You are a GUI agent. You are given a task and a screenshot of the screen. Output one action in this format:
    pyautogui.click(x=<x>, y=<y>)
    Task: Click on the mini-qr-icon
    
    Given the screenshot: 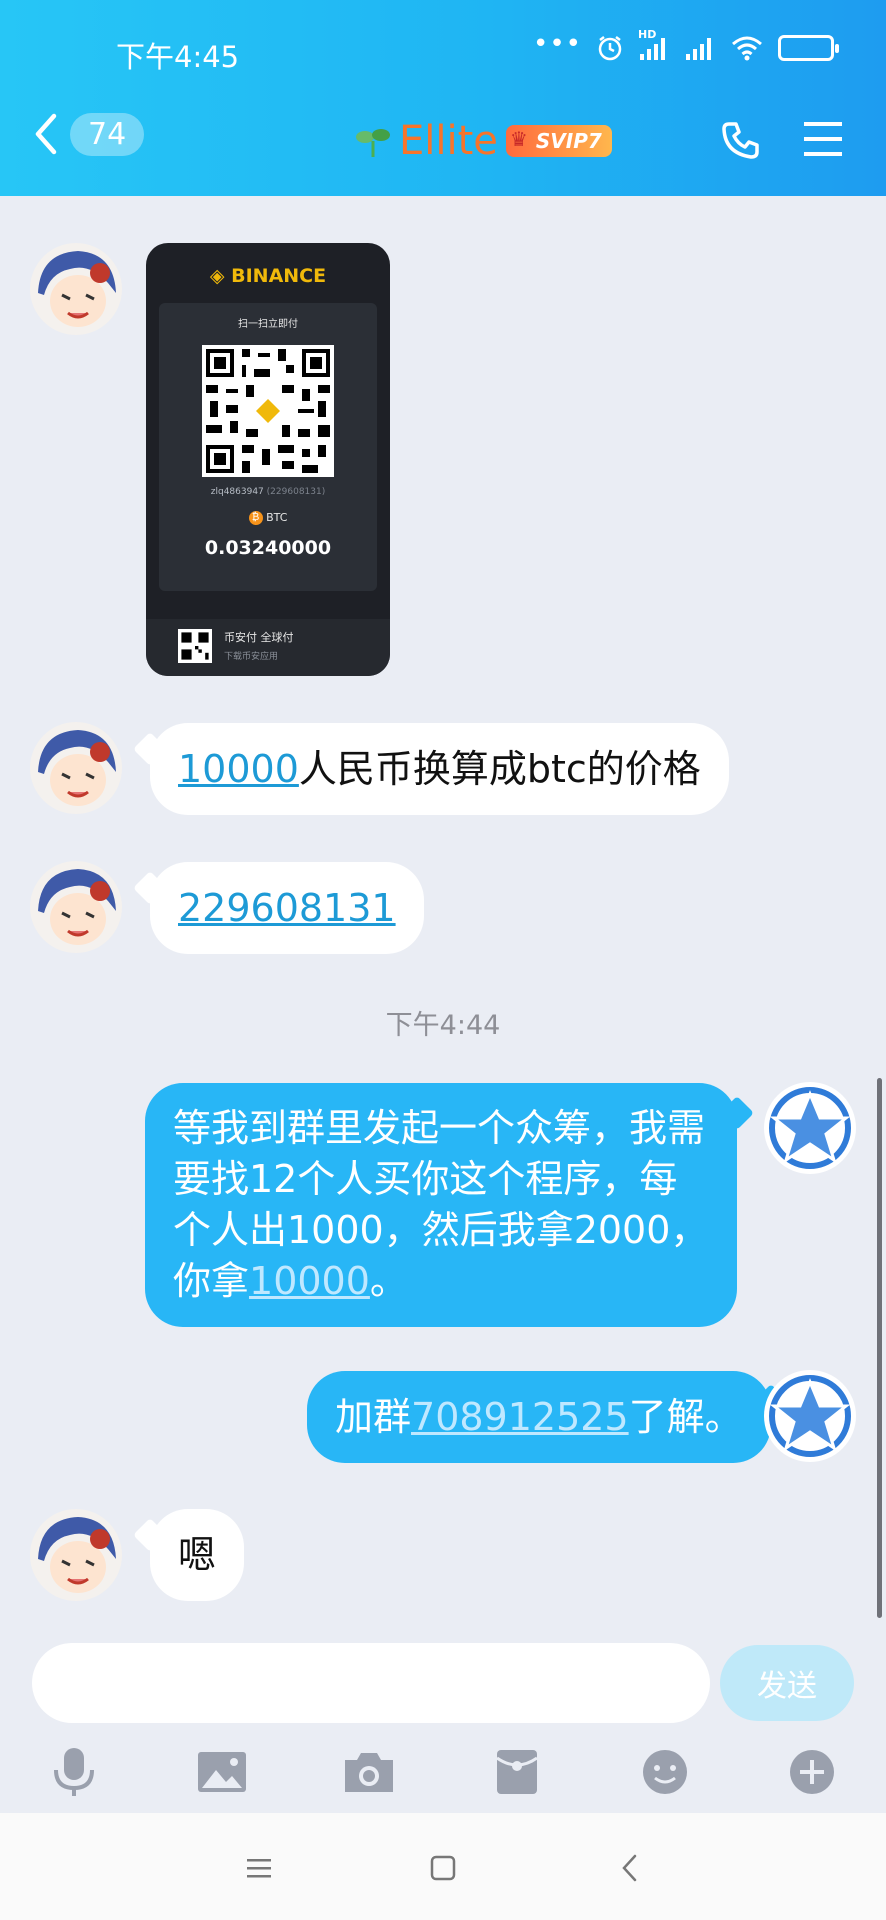 What is the action you would take?
    pyautogui.click(x=195, y=646)
    